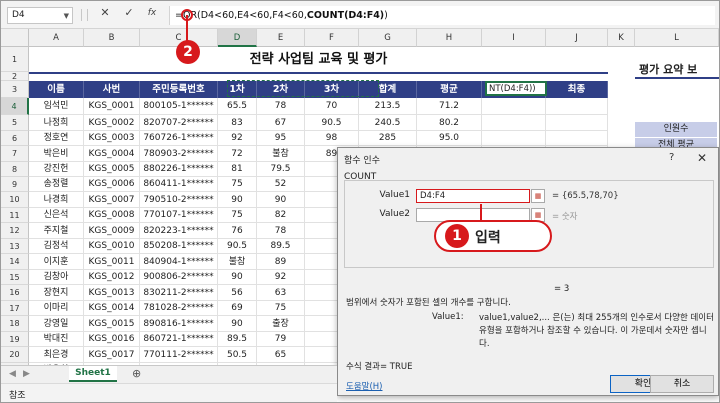 This screenshot has width=720, height=403. What do you see at coordinates (15, 200) in the screenshot?
I see `row-header-10: 10` at bounding box center [15, 200].